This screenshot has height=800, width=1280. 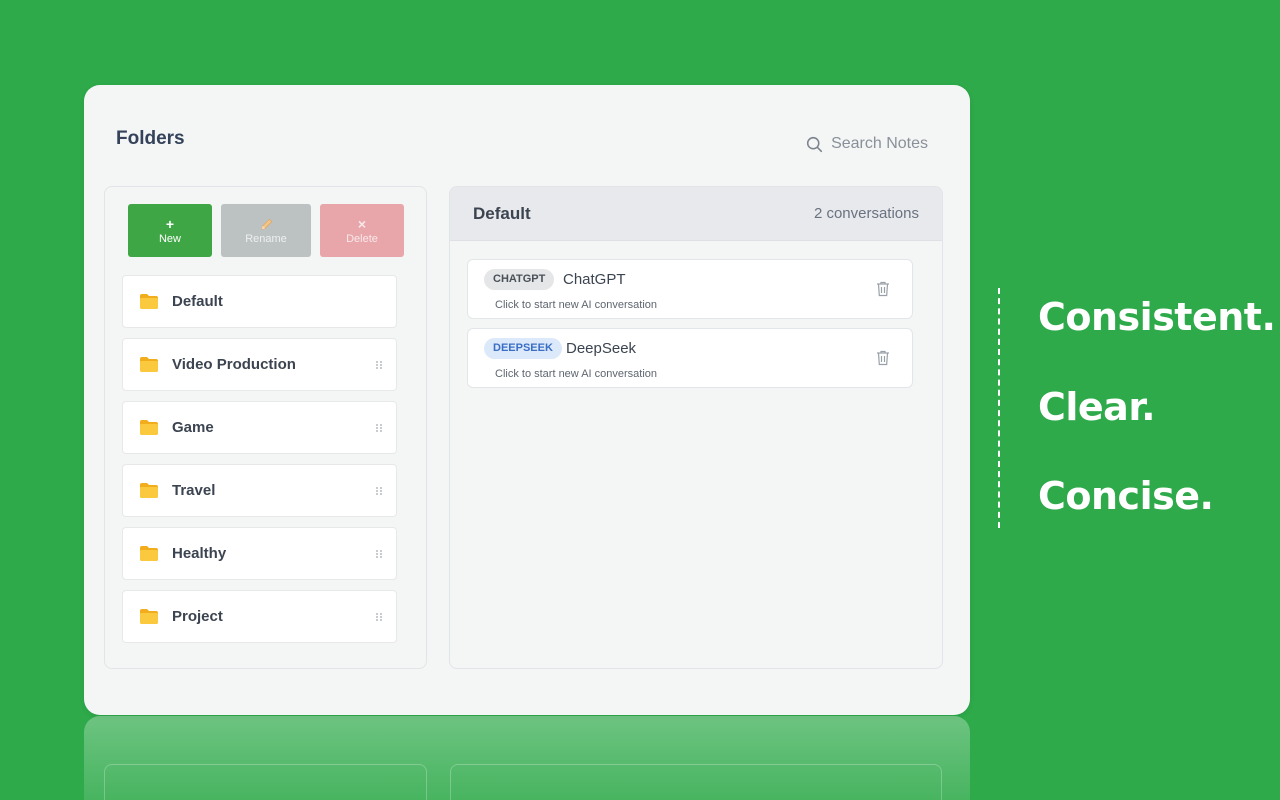 I want to click on selected-folder-title: Default, so click(x=502, y=213).